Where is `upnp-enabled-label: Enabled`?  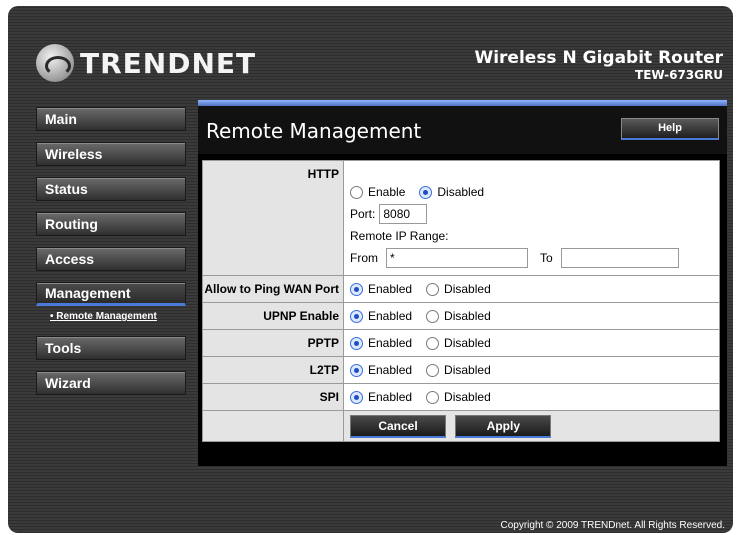
upnp-enabled-label: Enabled is located at coordinates (390, 316).